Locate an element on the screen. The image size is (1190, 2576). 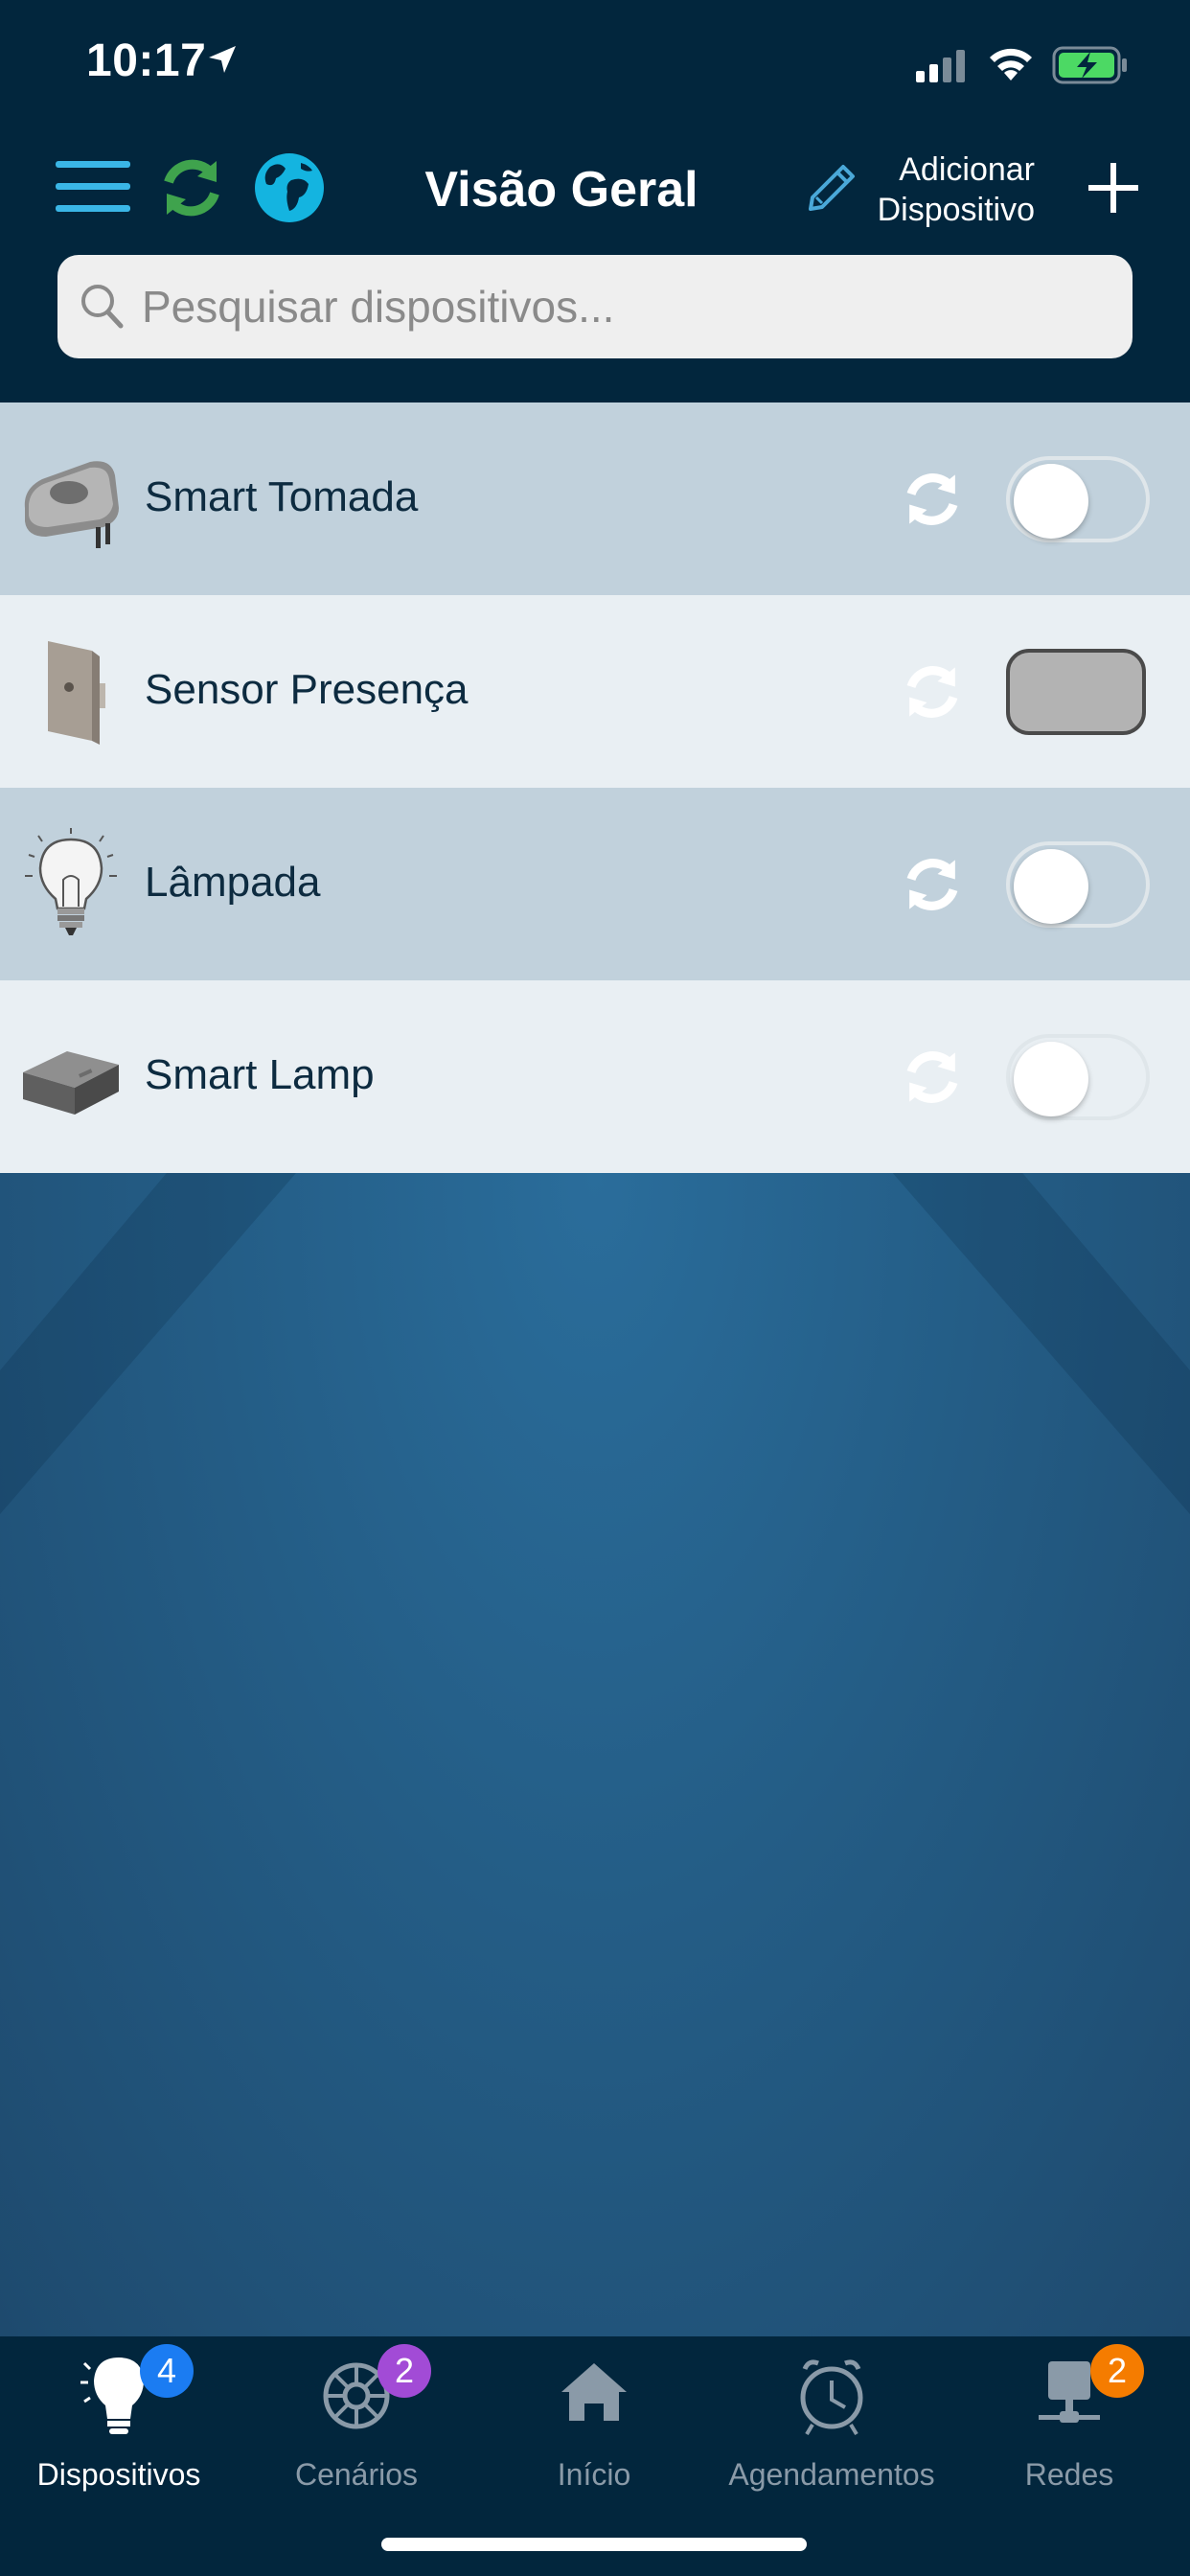
tab-redes: 2 Redes is located at coordinates (1069, 2422).